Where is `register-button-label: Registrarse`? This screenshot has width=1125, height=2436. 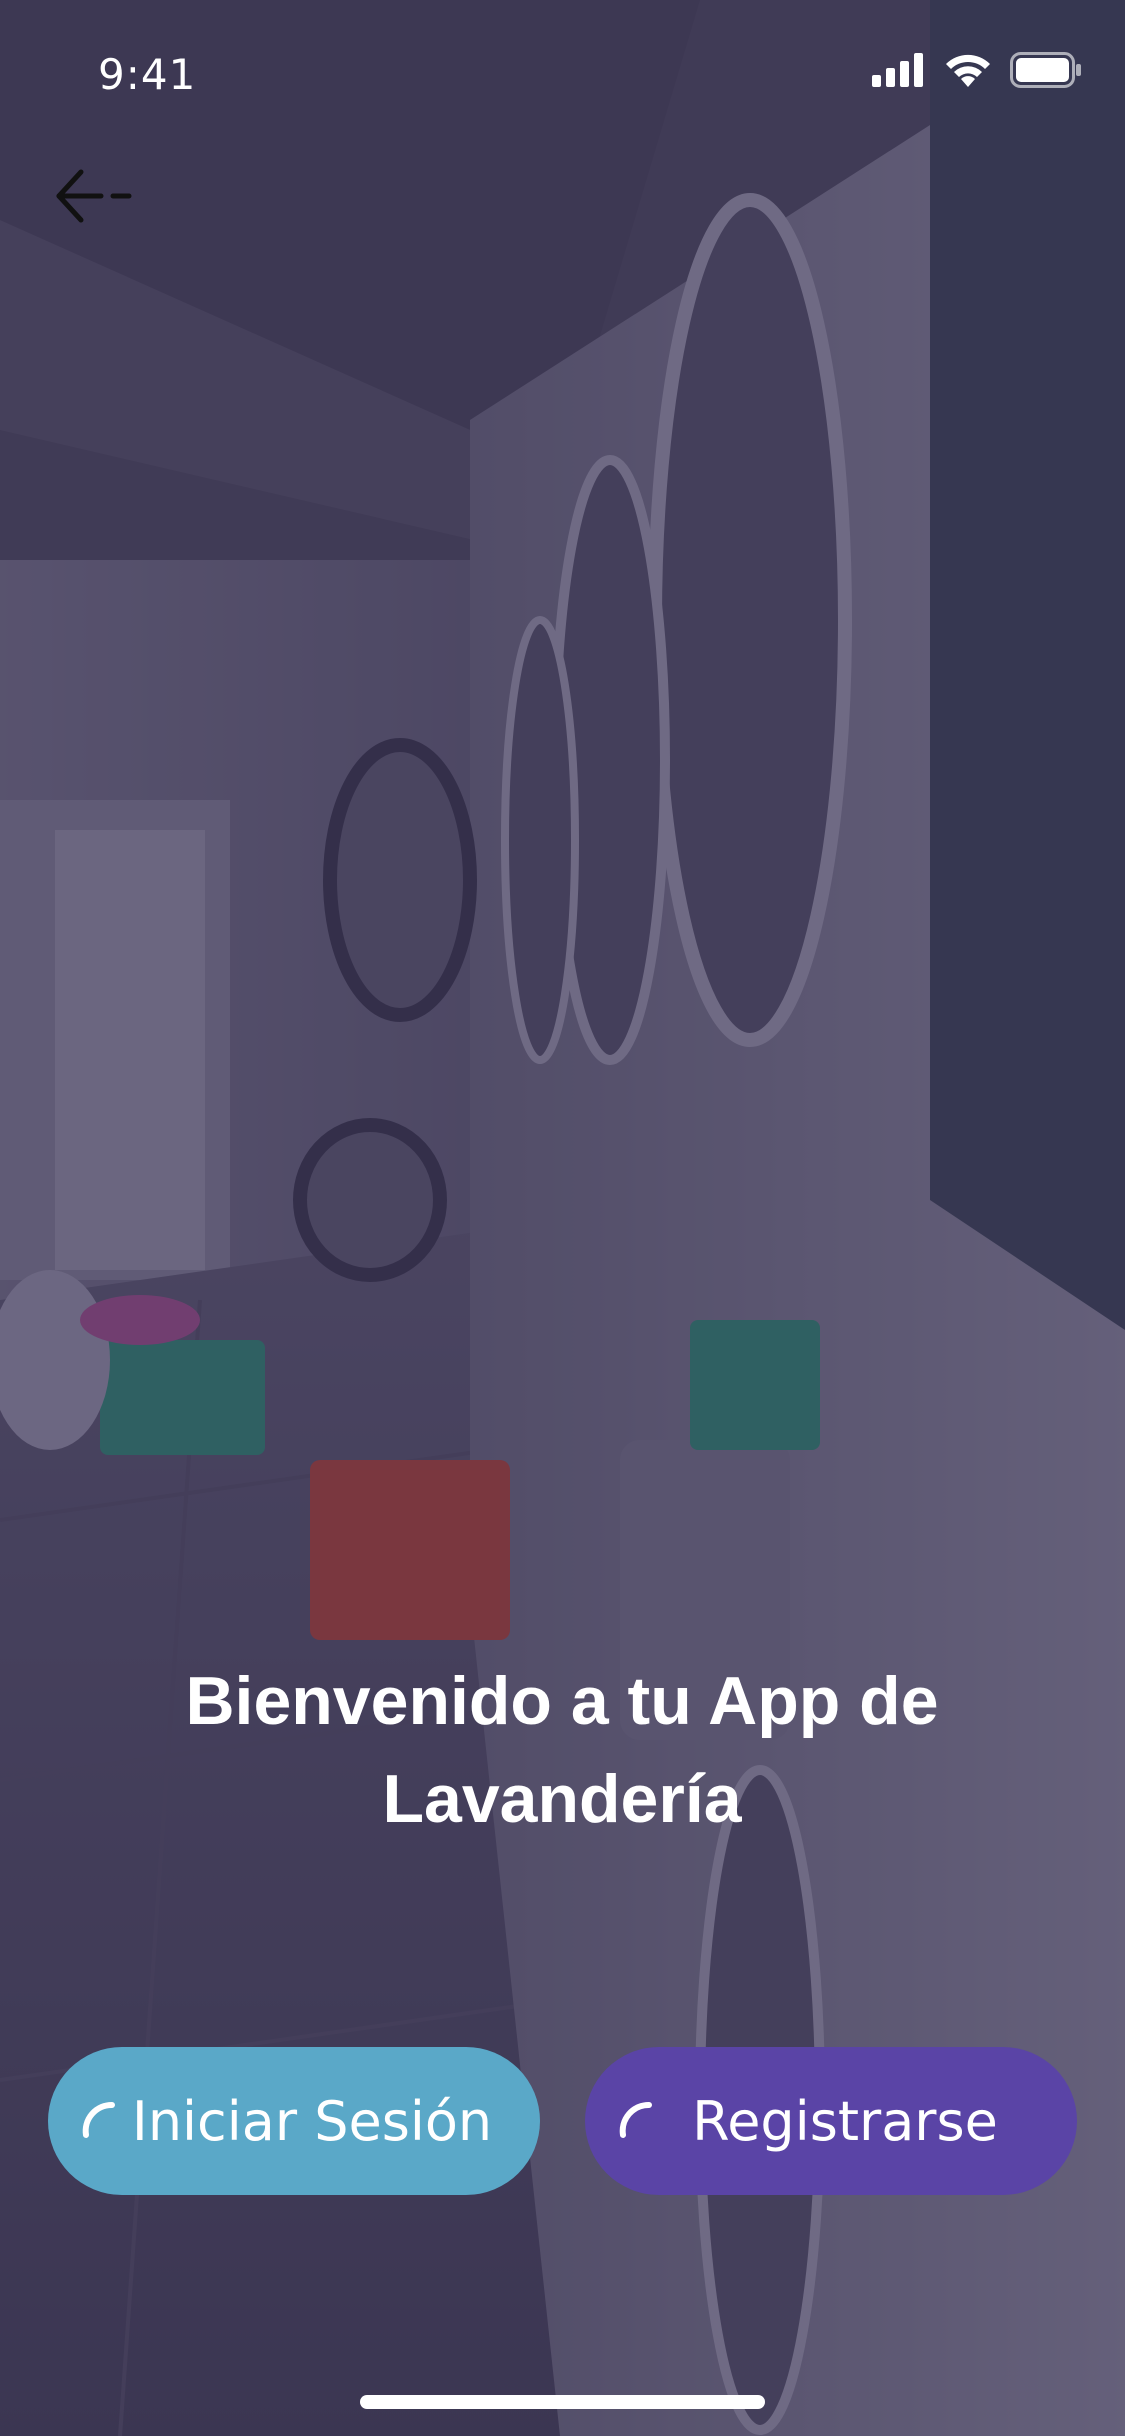 register-button-label: Registrarse is located at coordinates (845, 2121).